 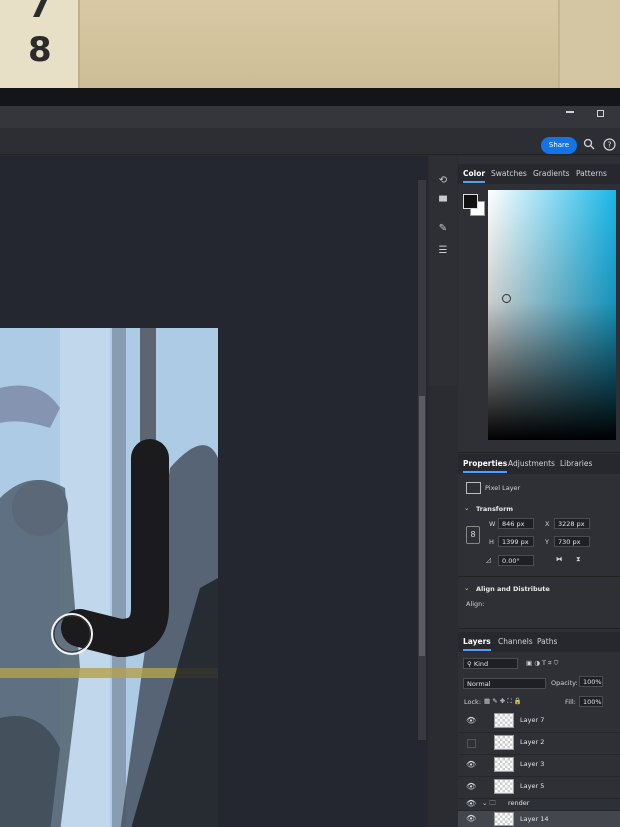 What do you see at coordinates (503, 488) in the screenshot?
I see `layer-type-label: Pixel Layer` at bounding box center [503, 488].